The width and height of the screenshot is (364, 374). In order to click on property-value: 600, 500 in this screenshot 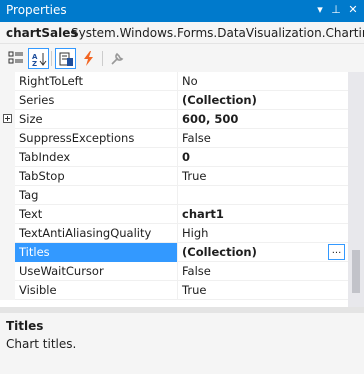, I will do `click(210, 119)`.